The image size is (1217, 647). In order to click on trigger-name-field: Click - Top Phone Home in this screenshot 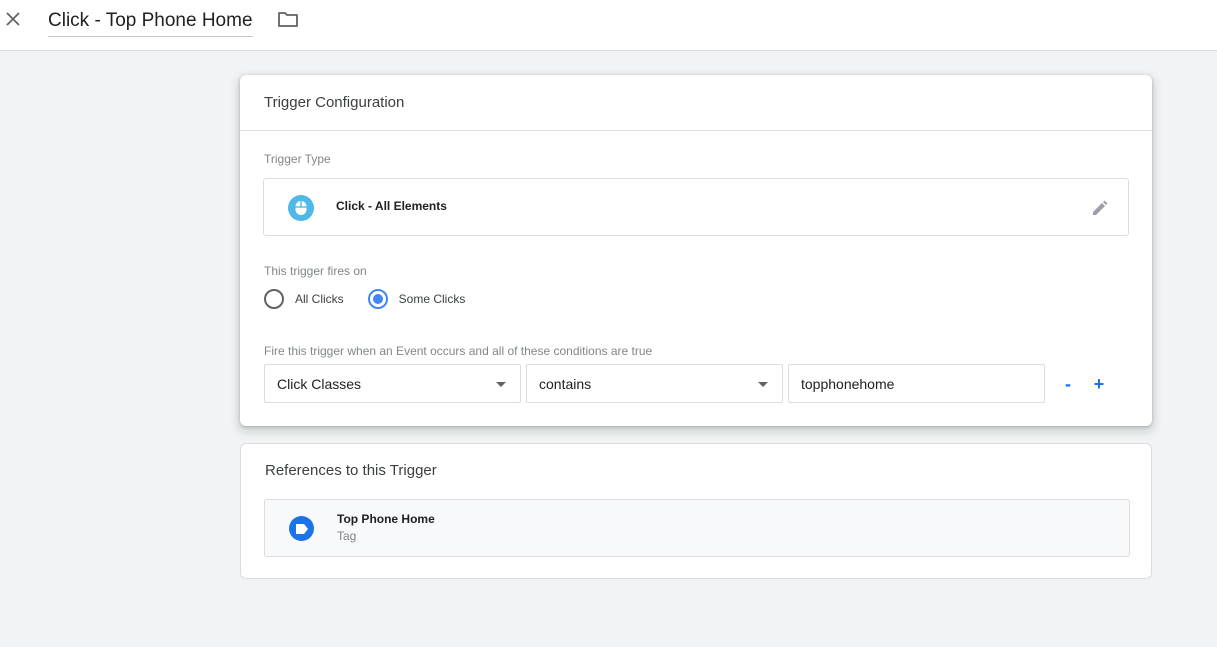, I will do `click(150, 21)`.